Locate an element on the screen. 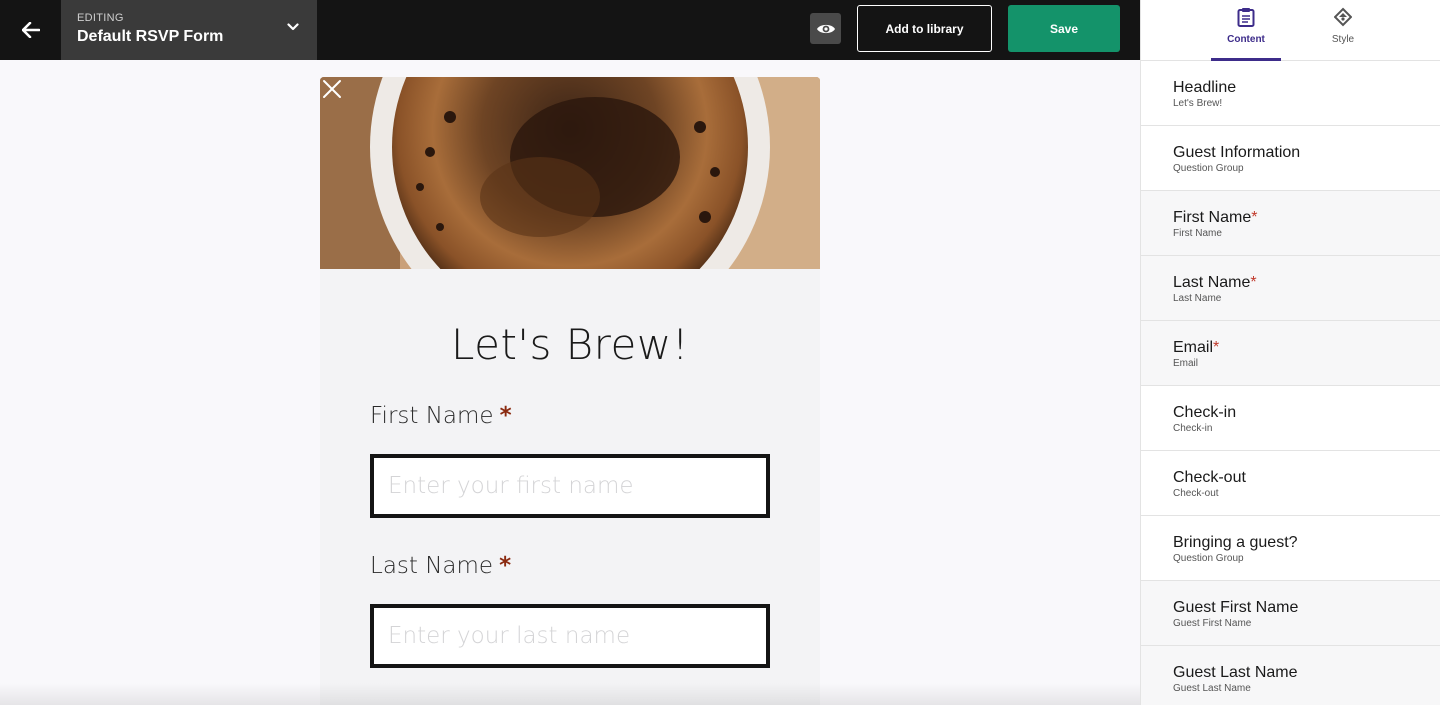  item-subtitle: First Name is located at coordinates (1197, 233).